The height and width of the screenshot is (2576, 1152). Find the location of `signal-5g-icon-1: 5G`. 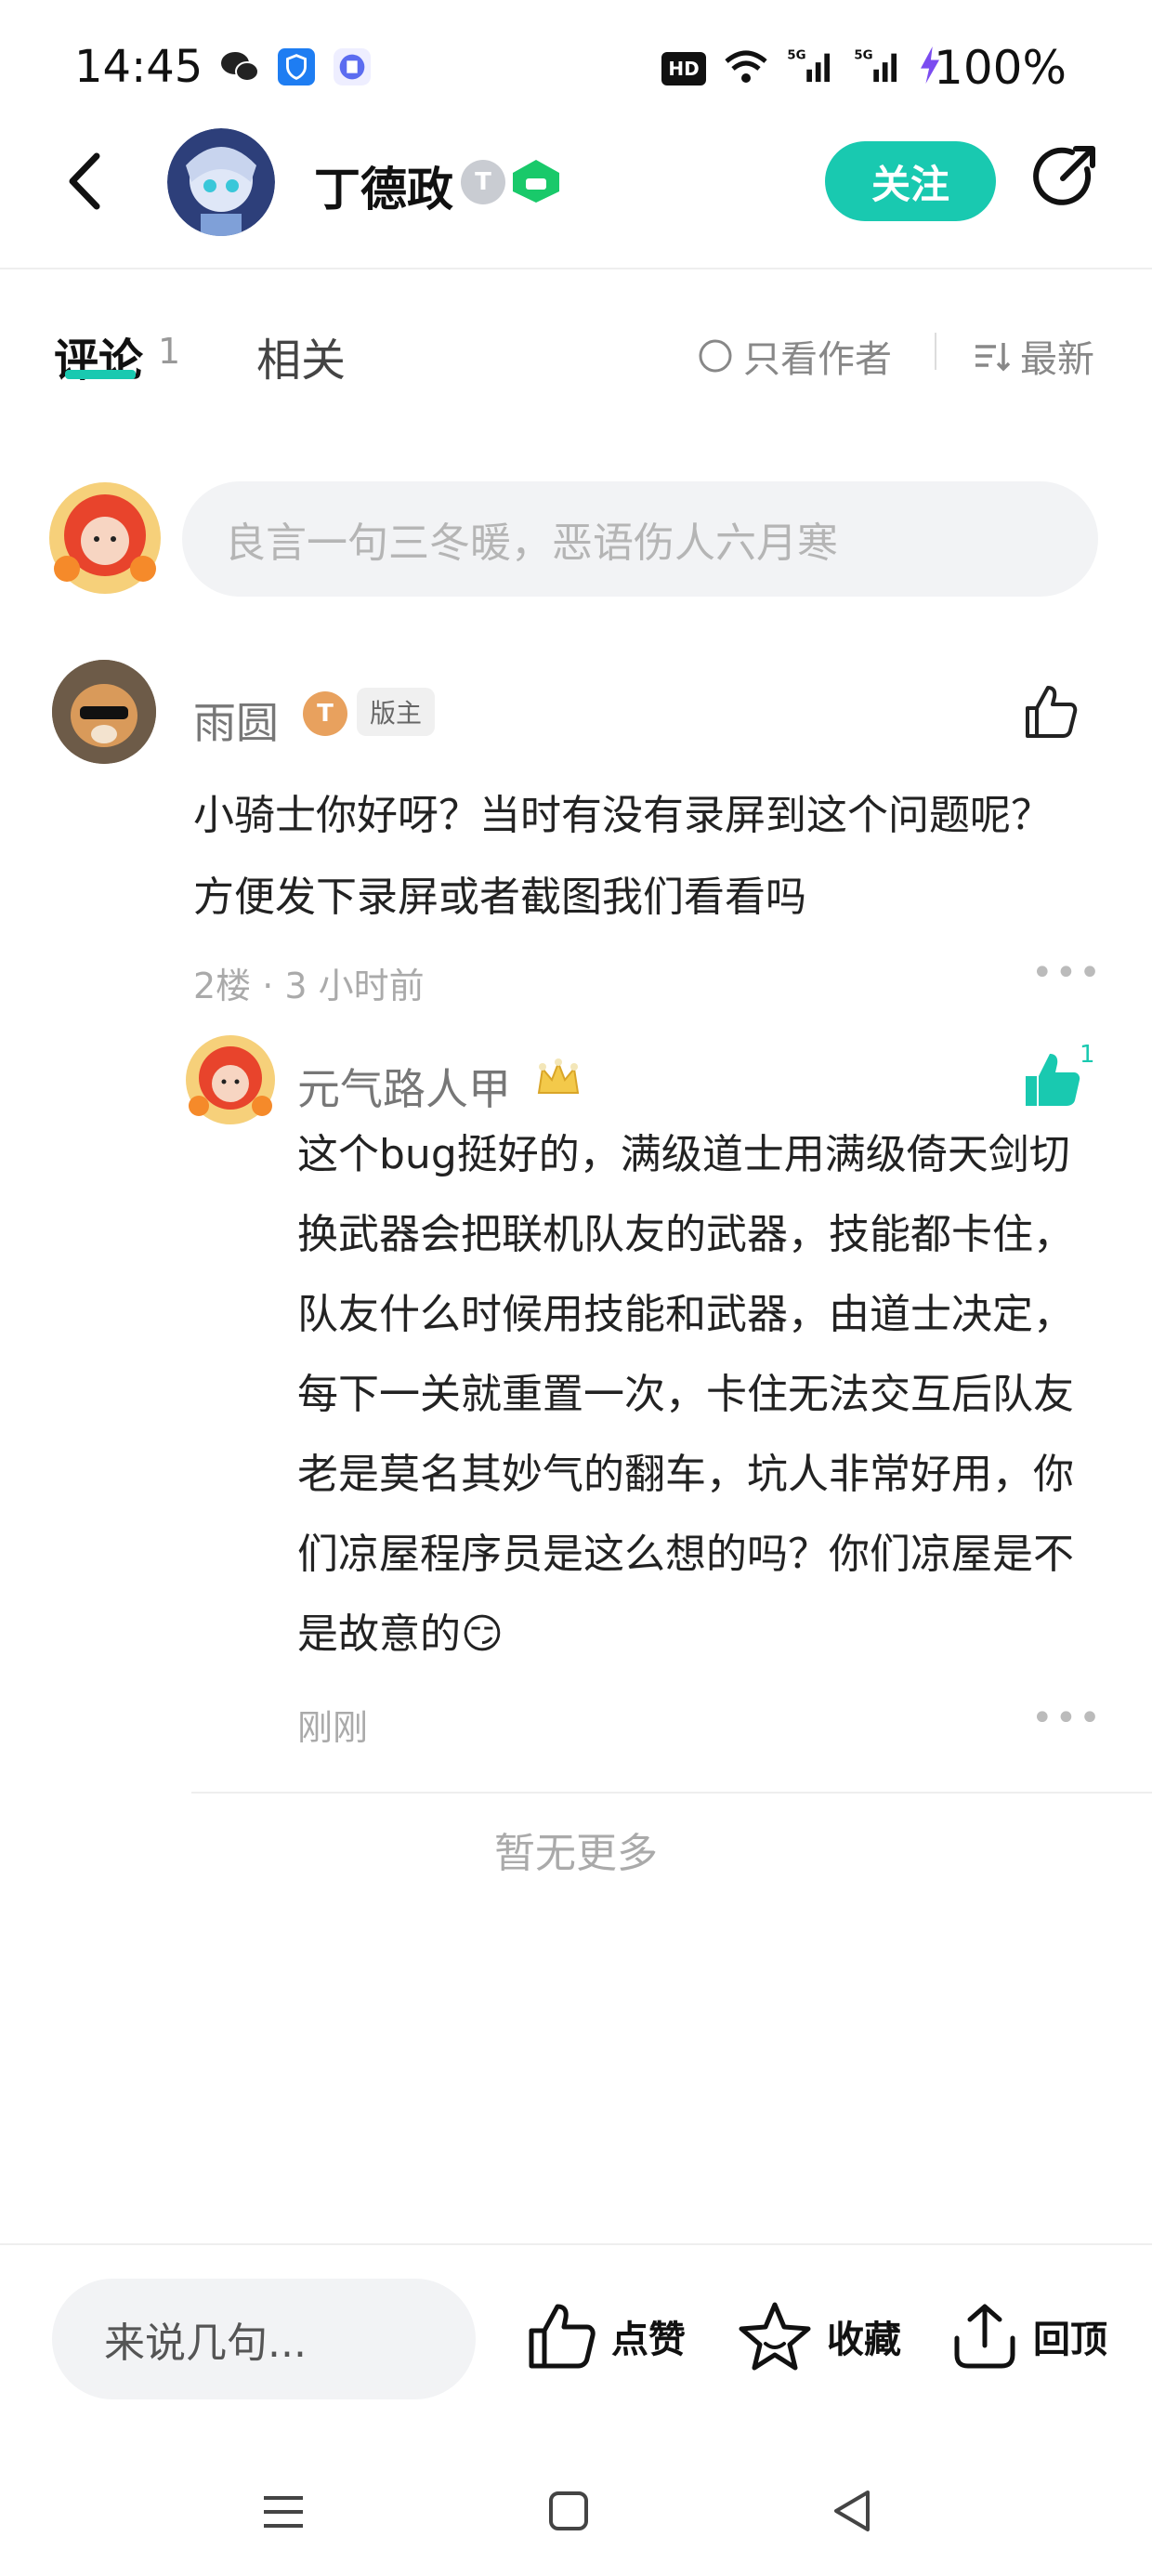

signal-5g-icon-1: 5G is located at coordinates (809, 65).